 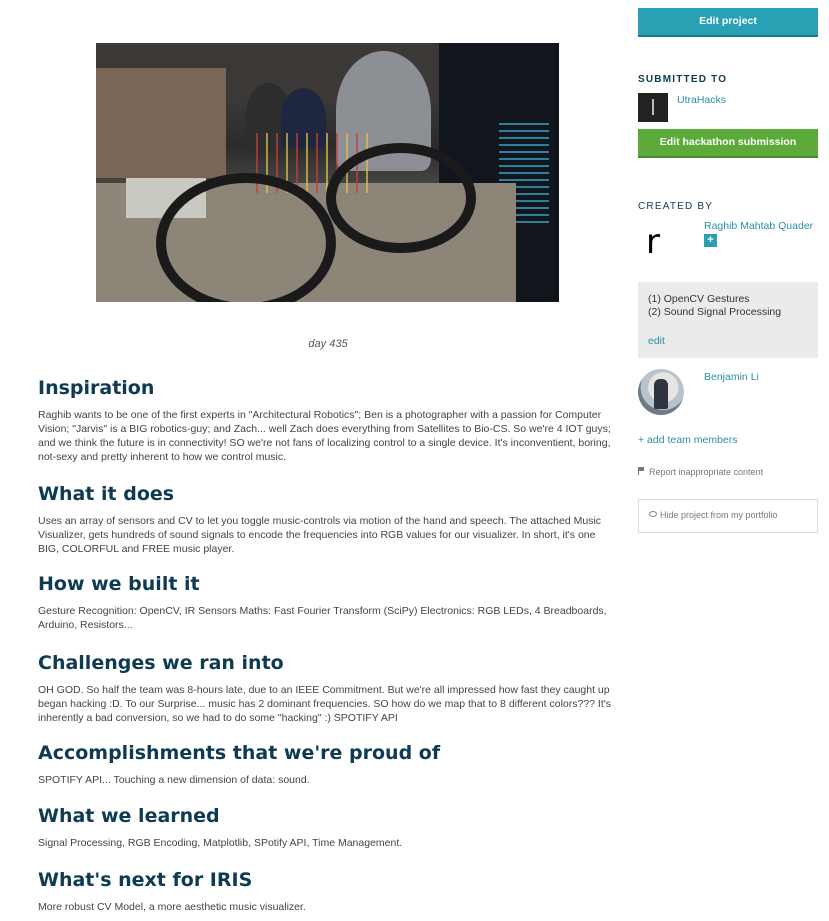 What do you see at coordinates (719, 515) in the screenshot?
I see `hide-label: Hide project from my portfolio` at bounding box center [719, 515].